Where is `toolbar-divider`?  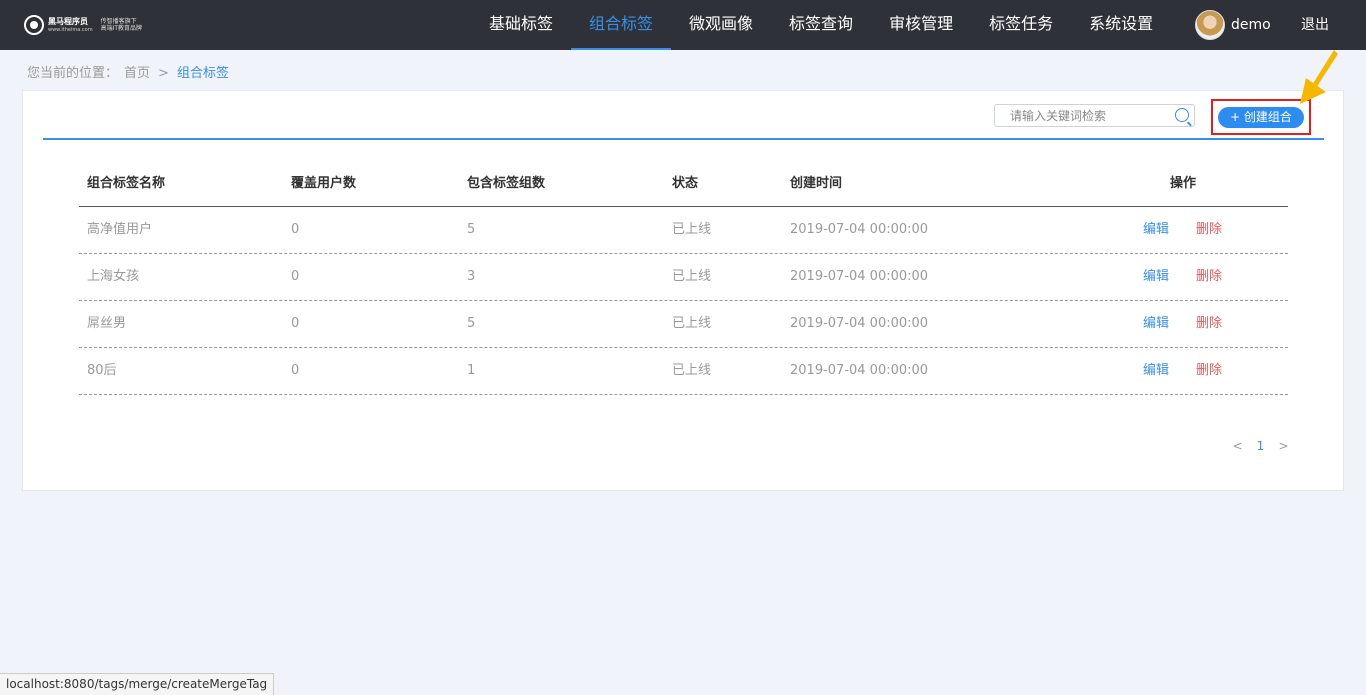 toolbar-divider is located at coordinates (683, 139).